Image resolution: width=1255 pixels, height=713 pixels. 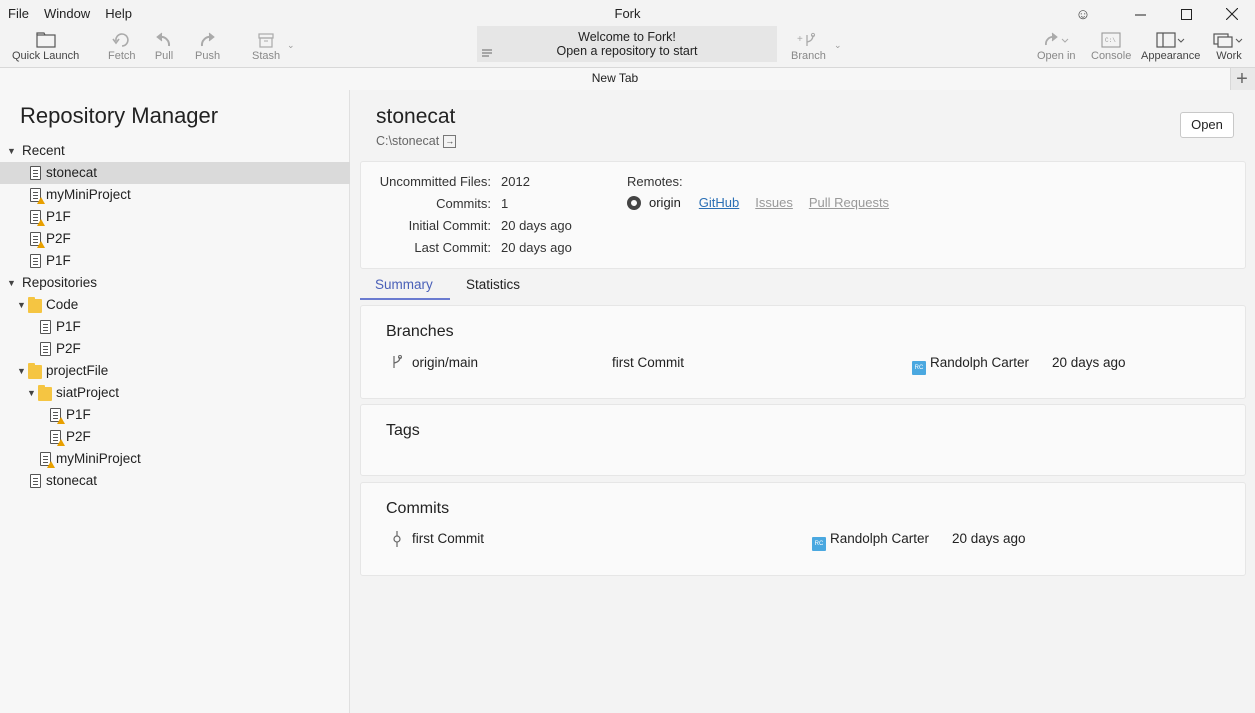 I want to click on quick-launch-button: Quick Launch, so click(x=45, y=46).